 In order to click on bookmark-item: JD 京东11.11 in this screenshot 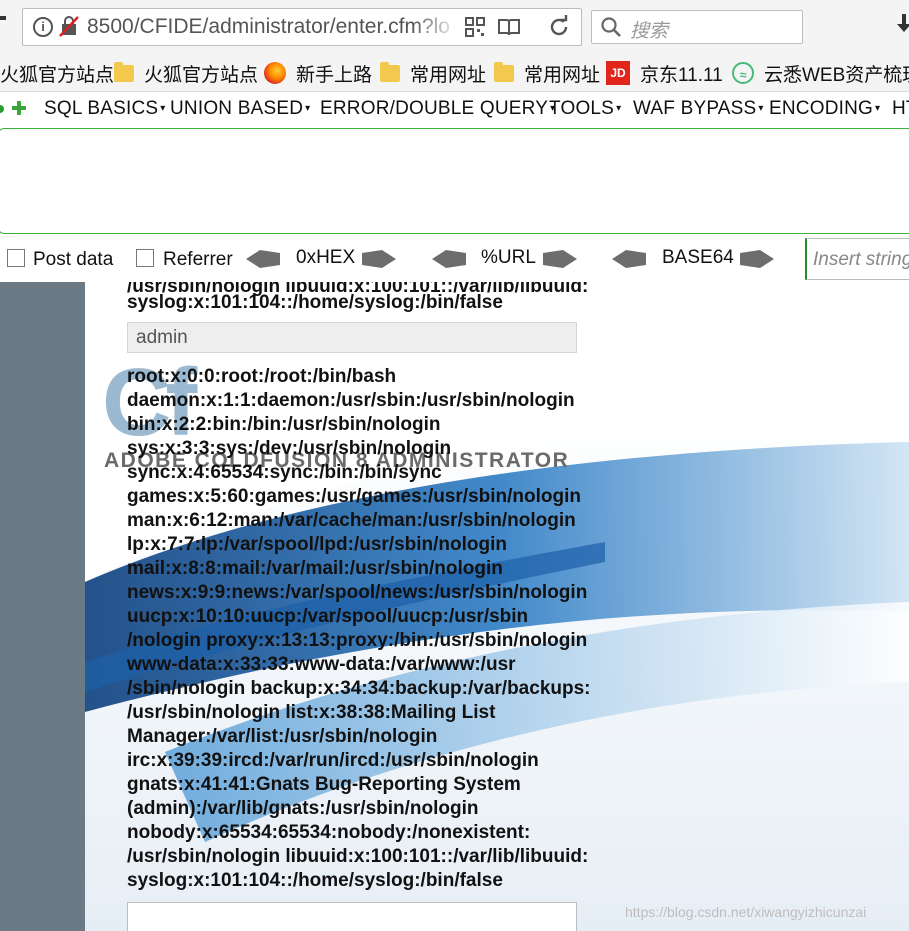, I will do `click(664, 73)`.